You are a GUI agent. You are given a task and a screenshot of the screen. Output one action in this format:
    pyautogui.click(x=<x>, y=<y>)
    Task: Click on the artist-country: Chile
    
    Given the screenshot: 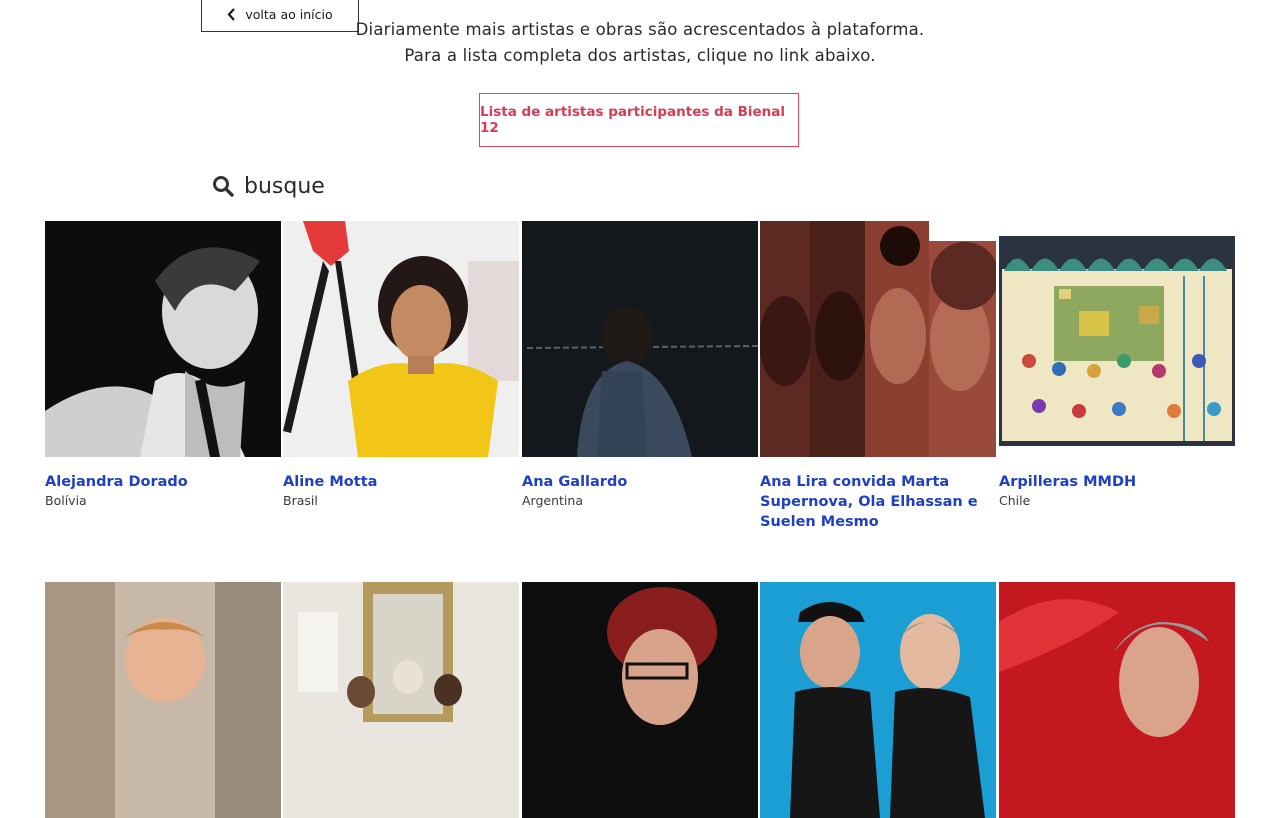 What is the action you would take?
    pyautogui.click(x=1015, y=500)
    